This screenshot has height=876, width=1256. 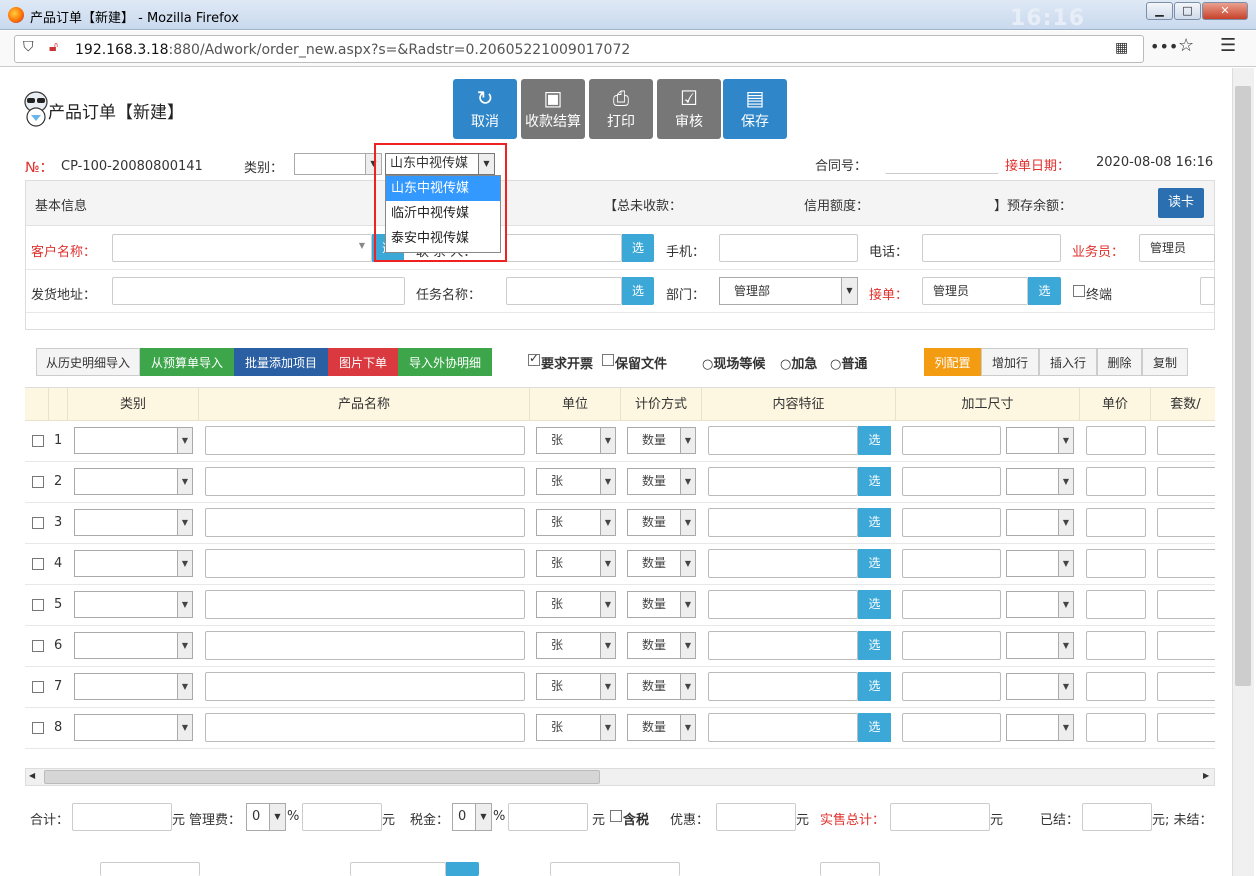 I want to click on audit-button: ☑ 审核, so click(x=689, y=109).